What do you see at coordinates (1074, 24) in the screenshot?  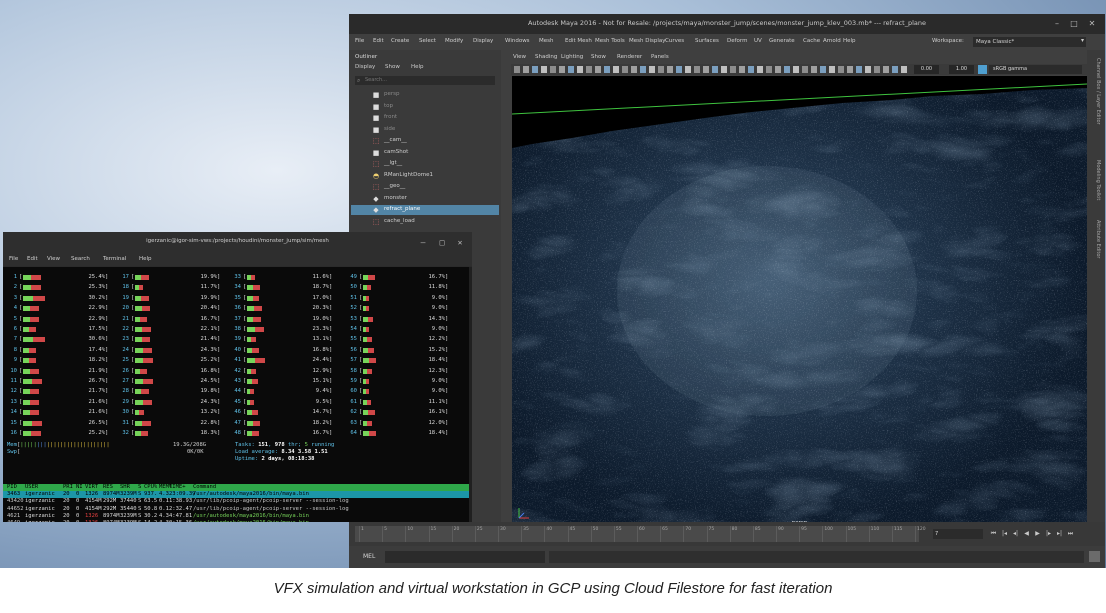 I see `maximize-icon: □` at bounding box center [1074, 24].